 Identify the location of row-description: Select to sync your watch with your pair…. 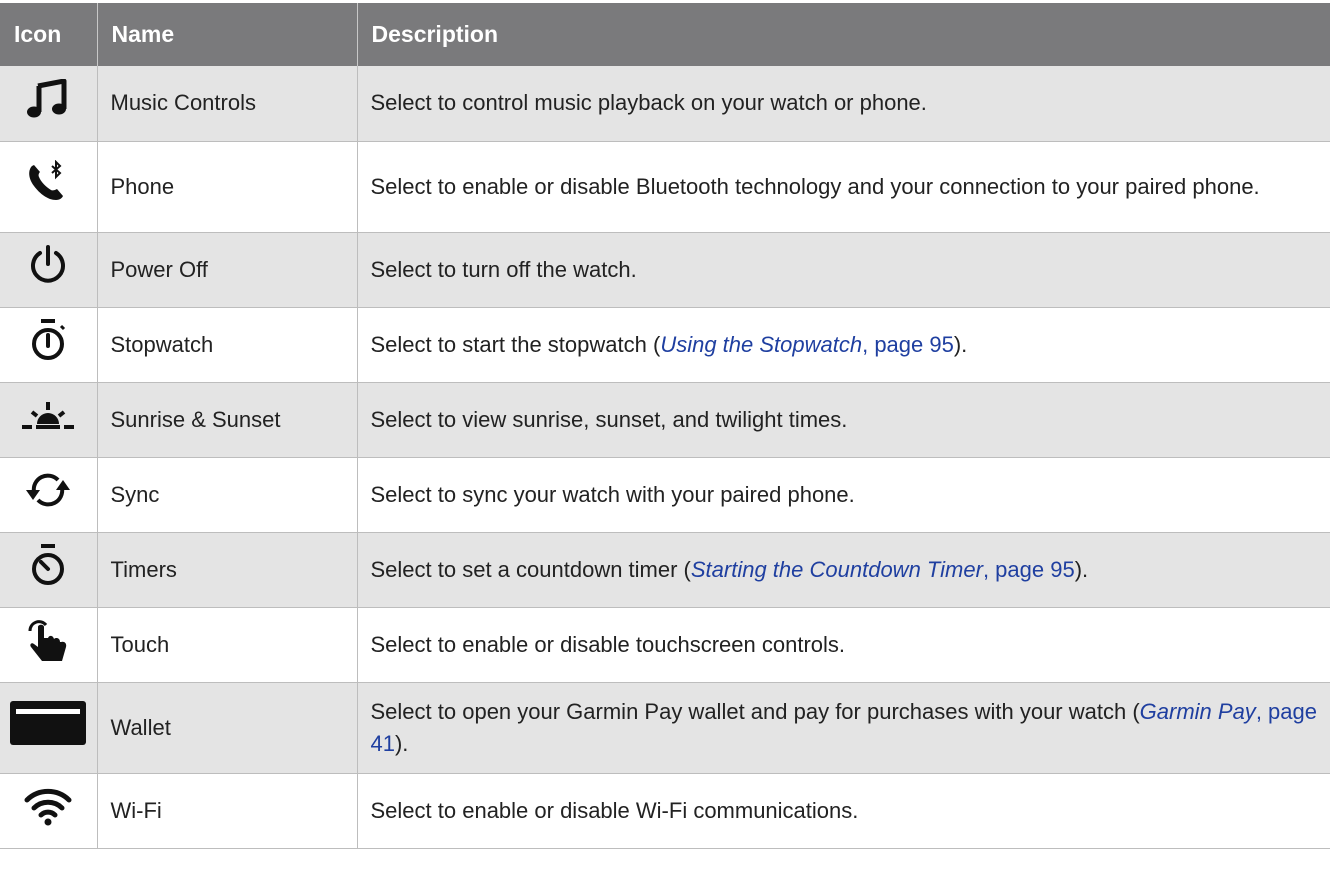
(612, 494).